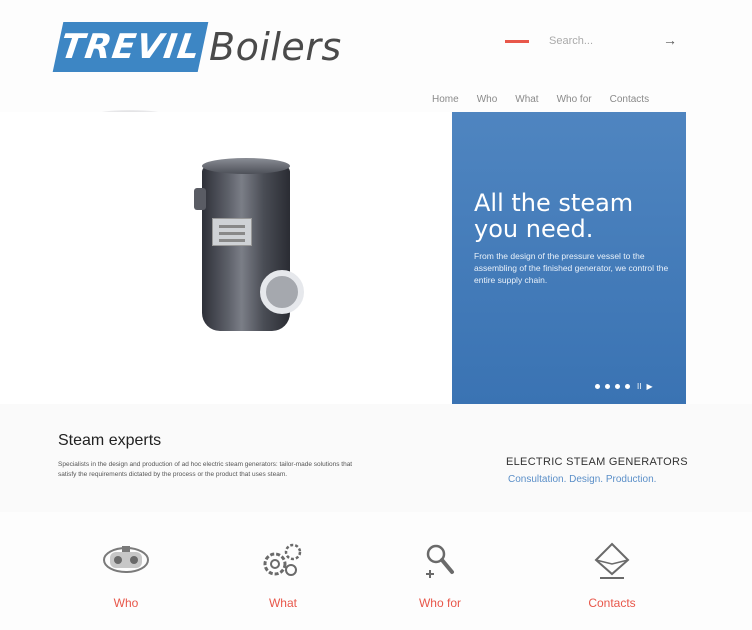  What do you see at coordinates (612, 603) in the screenshot?
I see `feature-label-contacts: Contacts` at bounding box center [612, 603].